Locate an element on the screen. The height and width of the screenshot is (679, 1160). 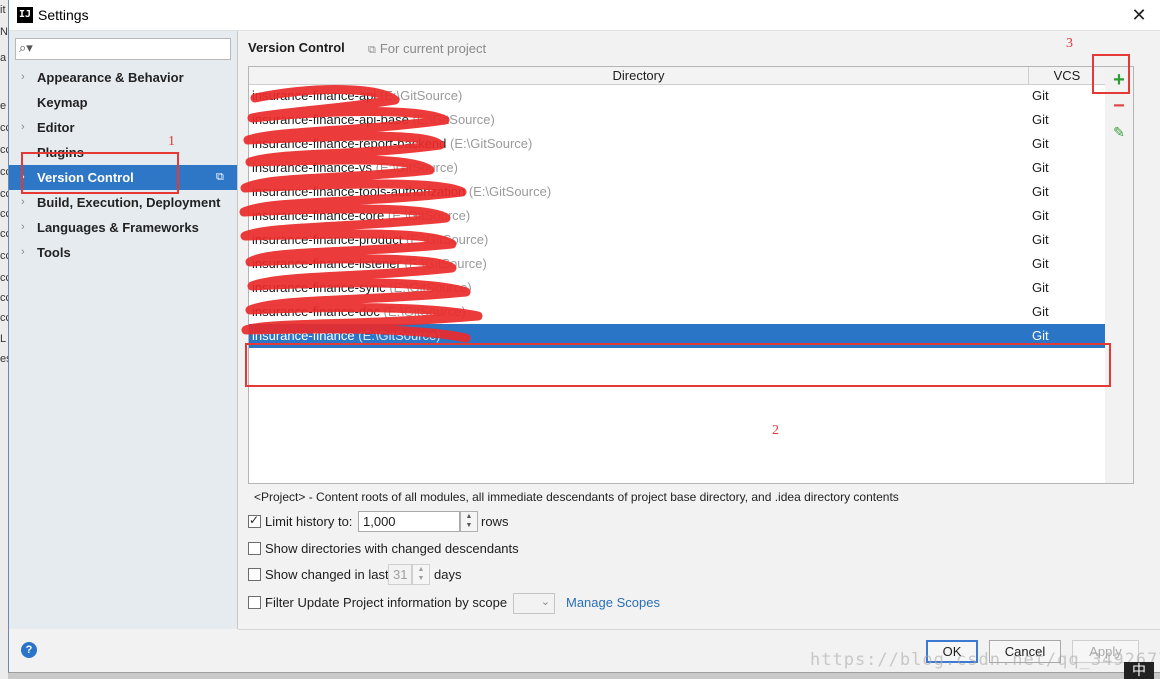
changed-days-input: 31 is located at coordinates (400, 574).